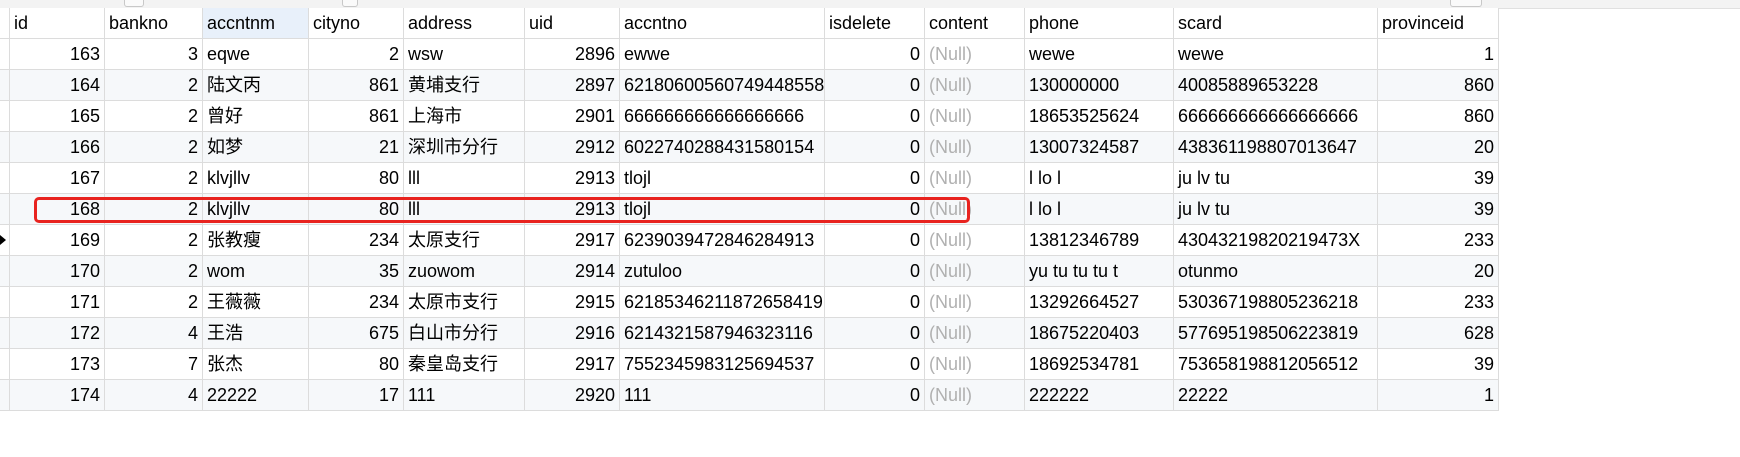 The image size is (1740, 457). I want to click on cell-id: 172, so click(57, 333).